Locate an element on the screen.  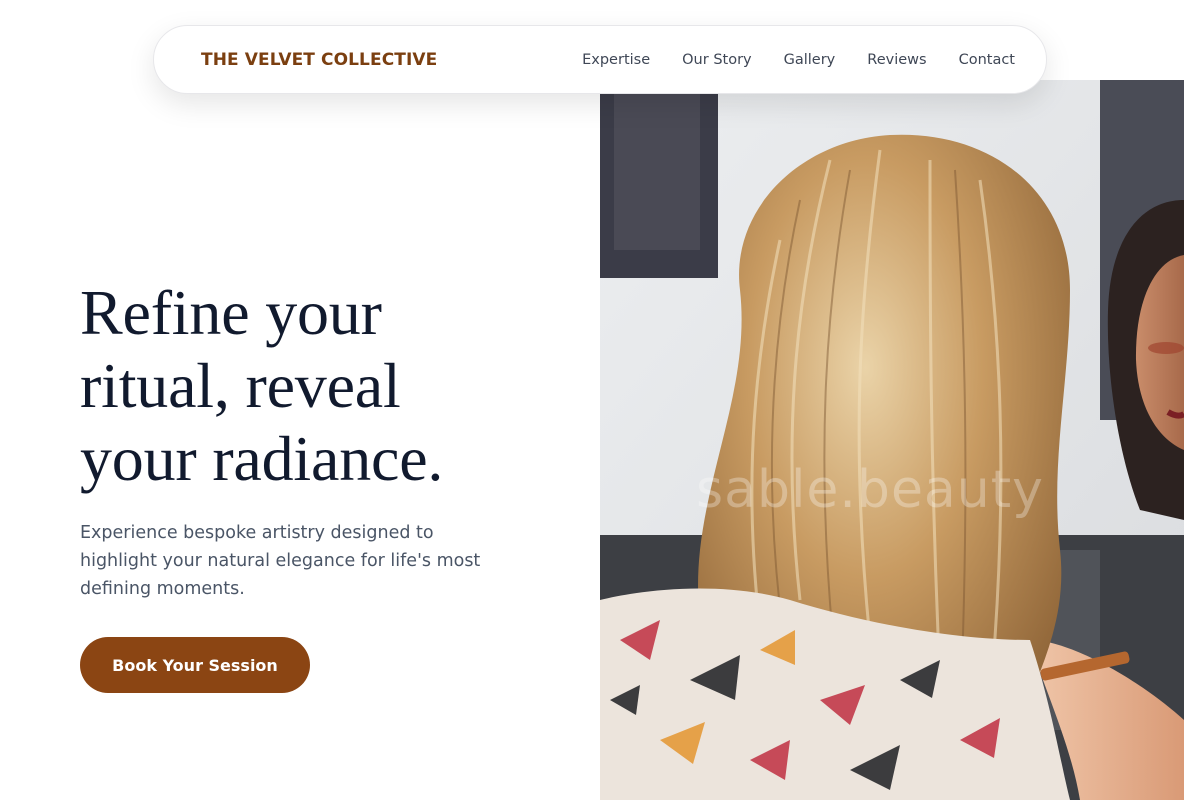
nav-link-reviews: Reviews is located at coordinates (896, 60).